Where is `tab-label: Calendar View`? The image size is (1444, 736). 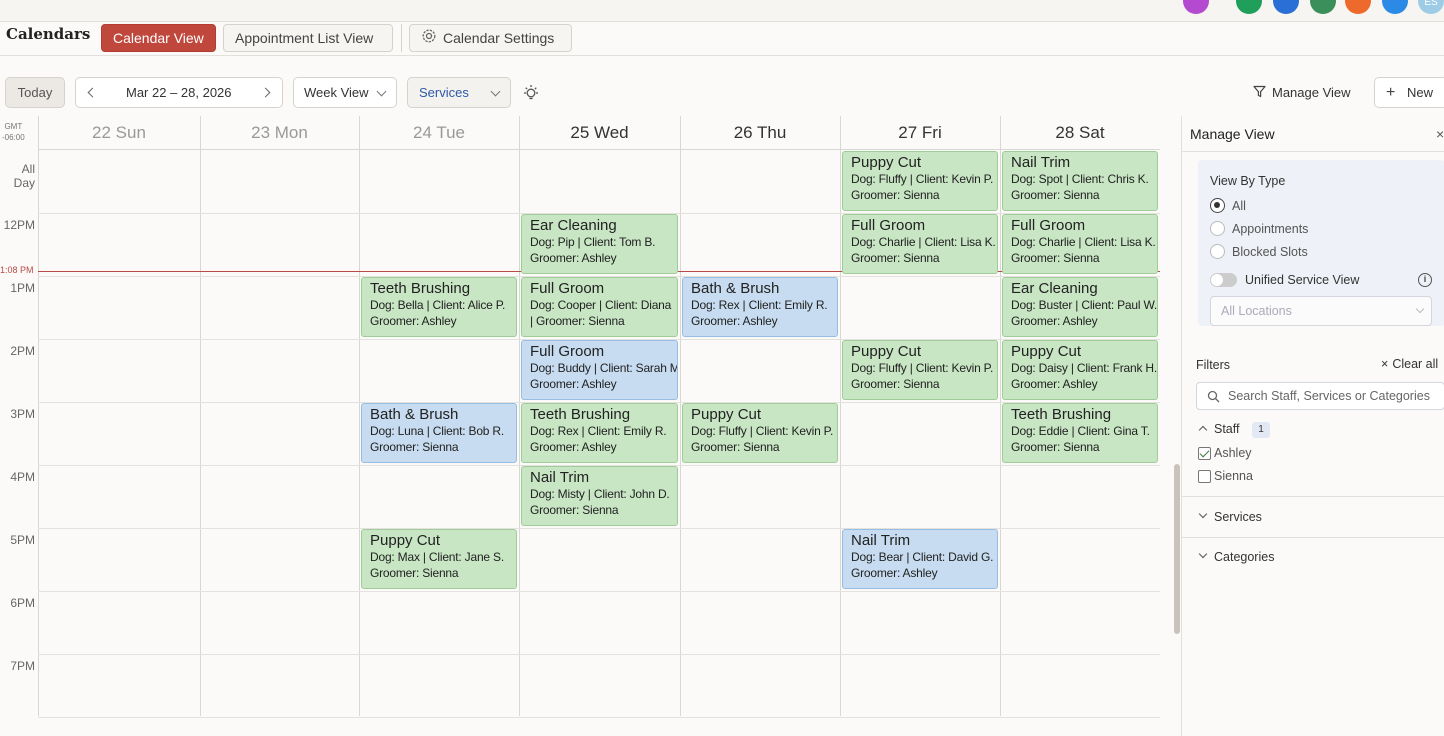 tab-label: Calendar View is located at coordinates (158, 38).